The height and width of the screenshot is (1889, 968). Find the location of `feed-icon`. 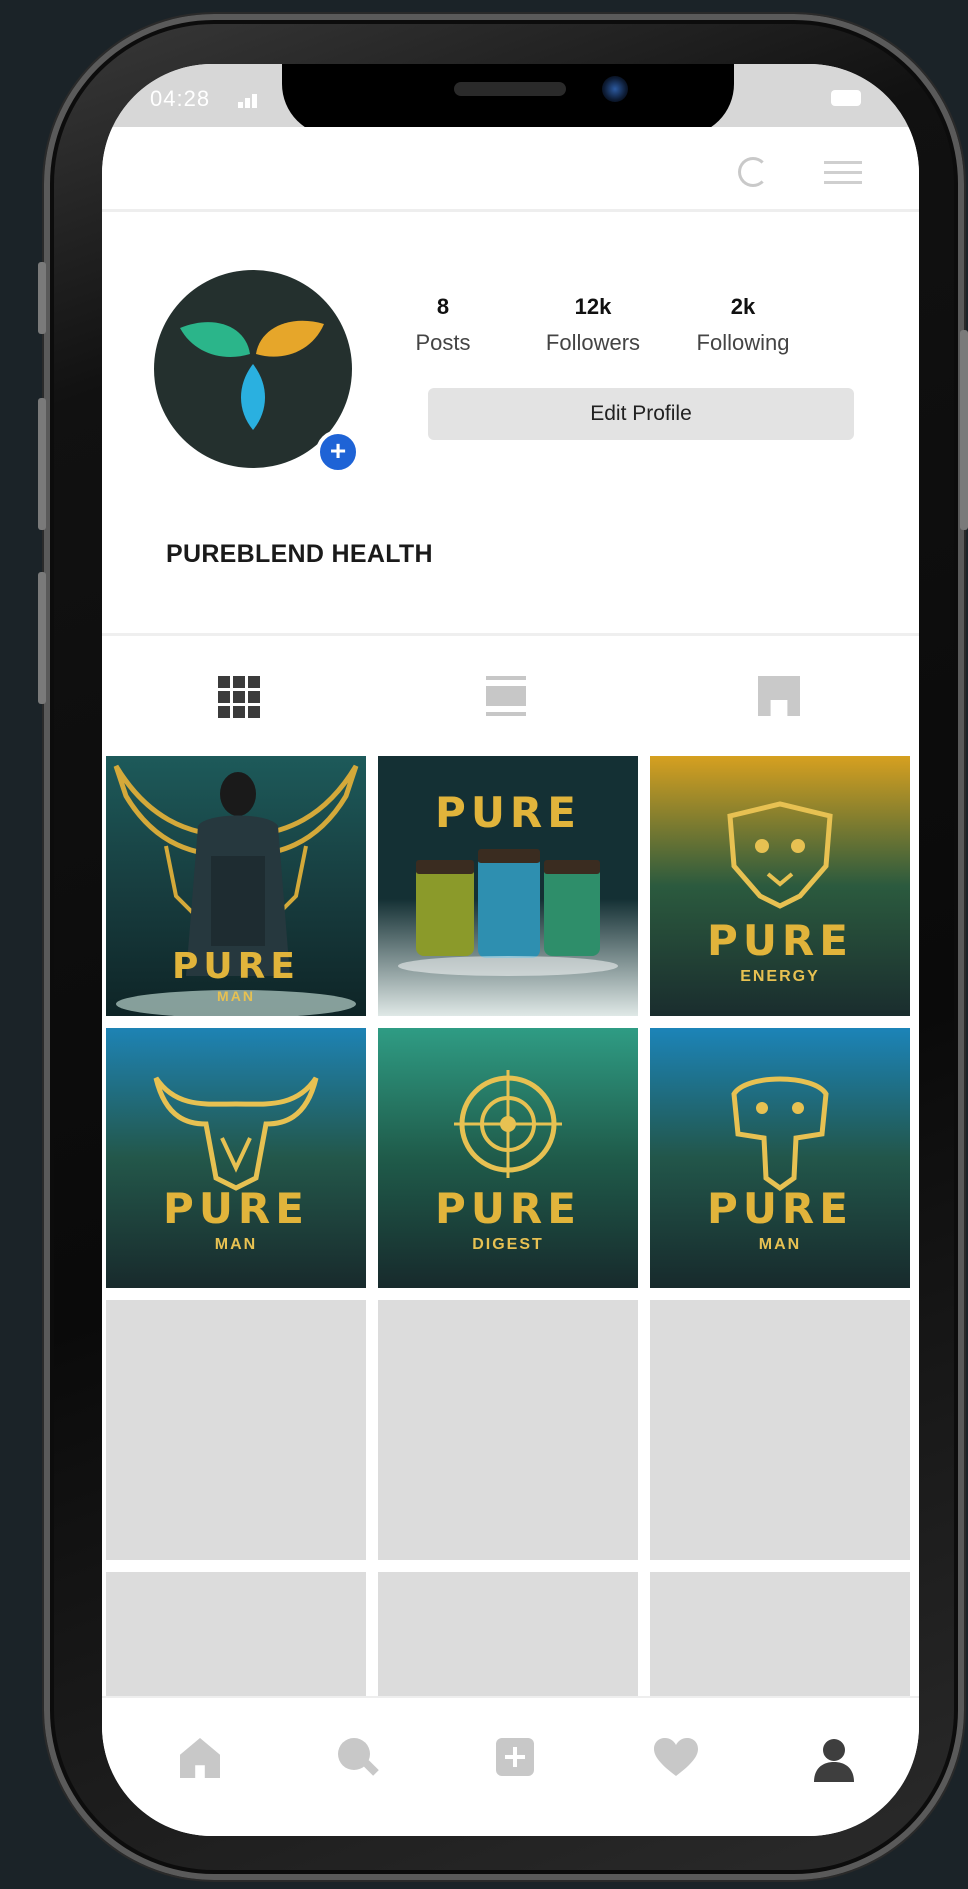

feed-icon is located at coordinates (506, 696).